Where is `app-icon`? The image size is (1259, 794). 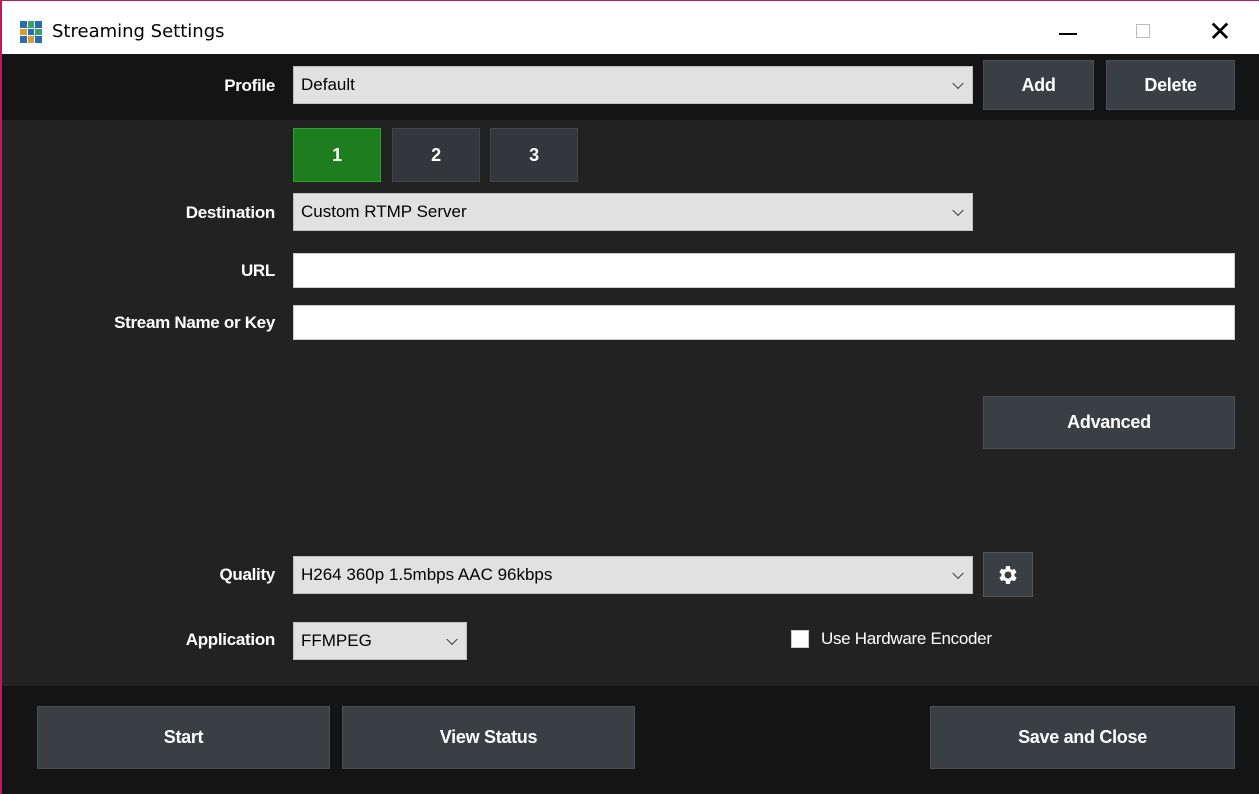
app-icon is located at coordinates (31, 32).